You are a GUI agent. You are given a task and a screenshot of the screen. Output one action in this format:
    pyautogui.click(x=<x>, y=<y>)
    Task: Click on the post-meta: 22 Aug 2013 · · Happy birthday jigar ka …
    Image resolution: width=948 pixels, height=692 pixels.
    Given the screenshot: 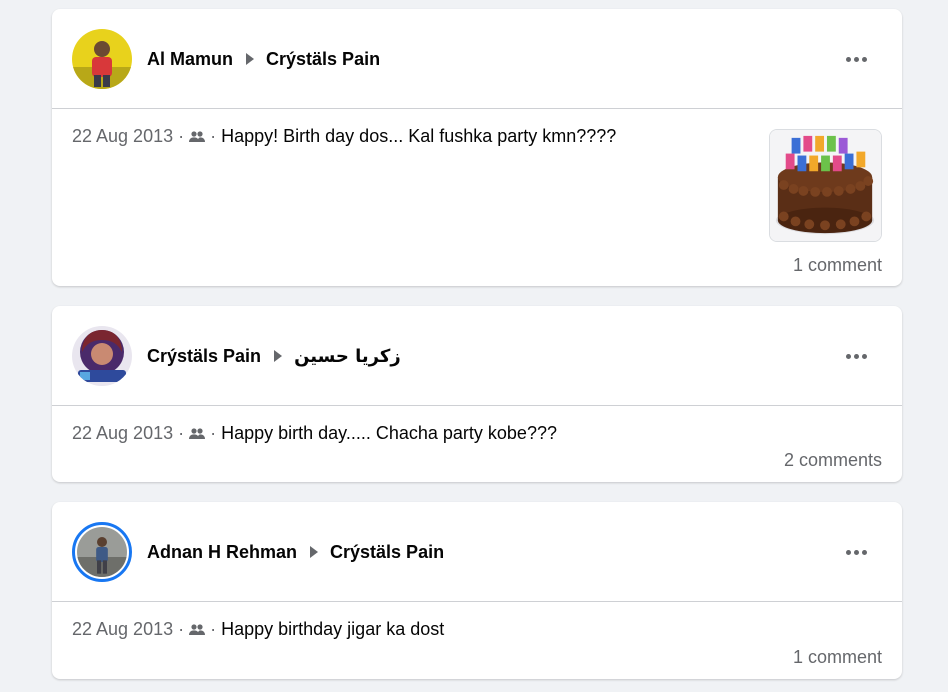 What is the action you would take?
    pyautogui.click(x=258, y=629)
    